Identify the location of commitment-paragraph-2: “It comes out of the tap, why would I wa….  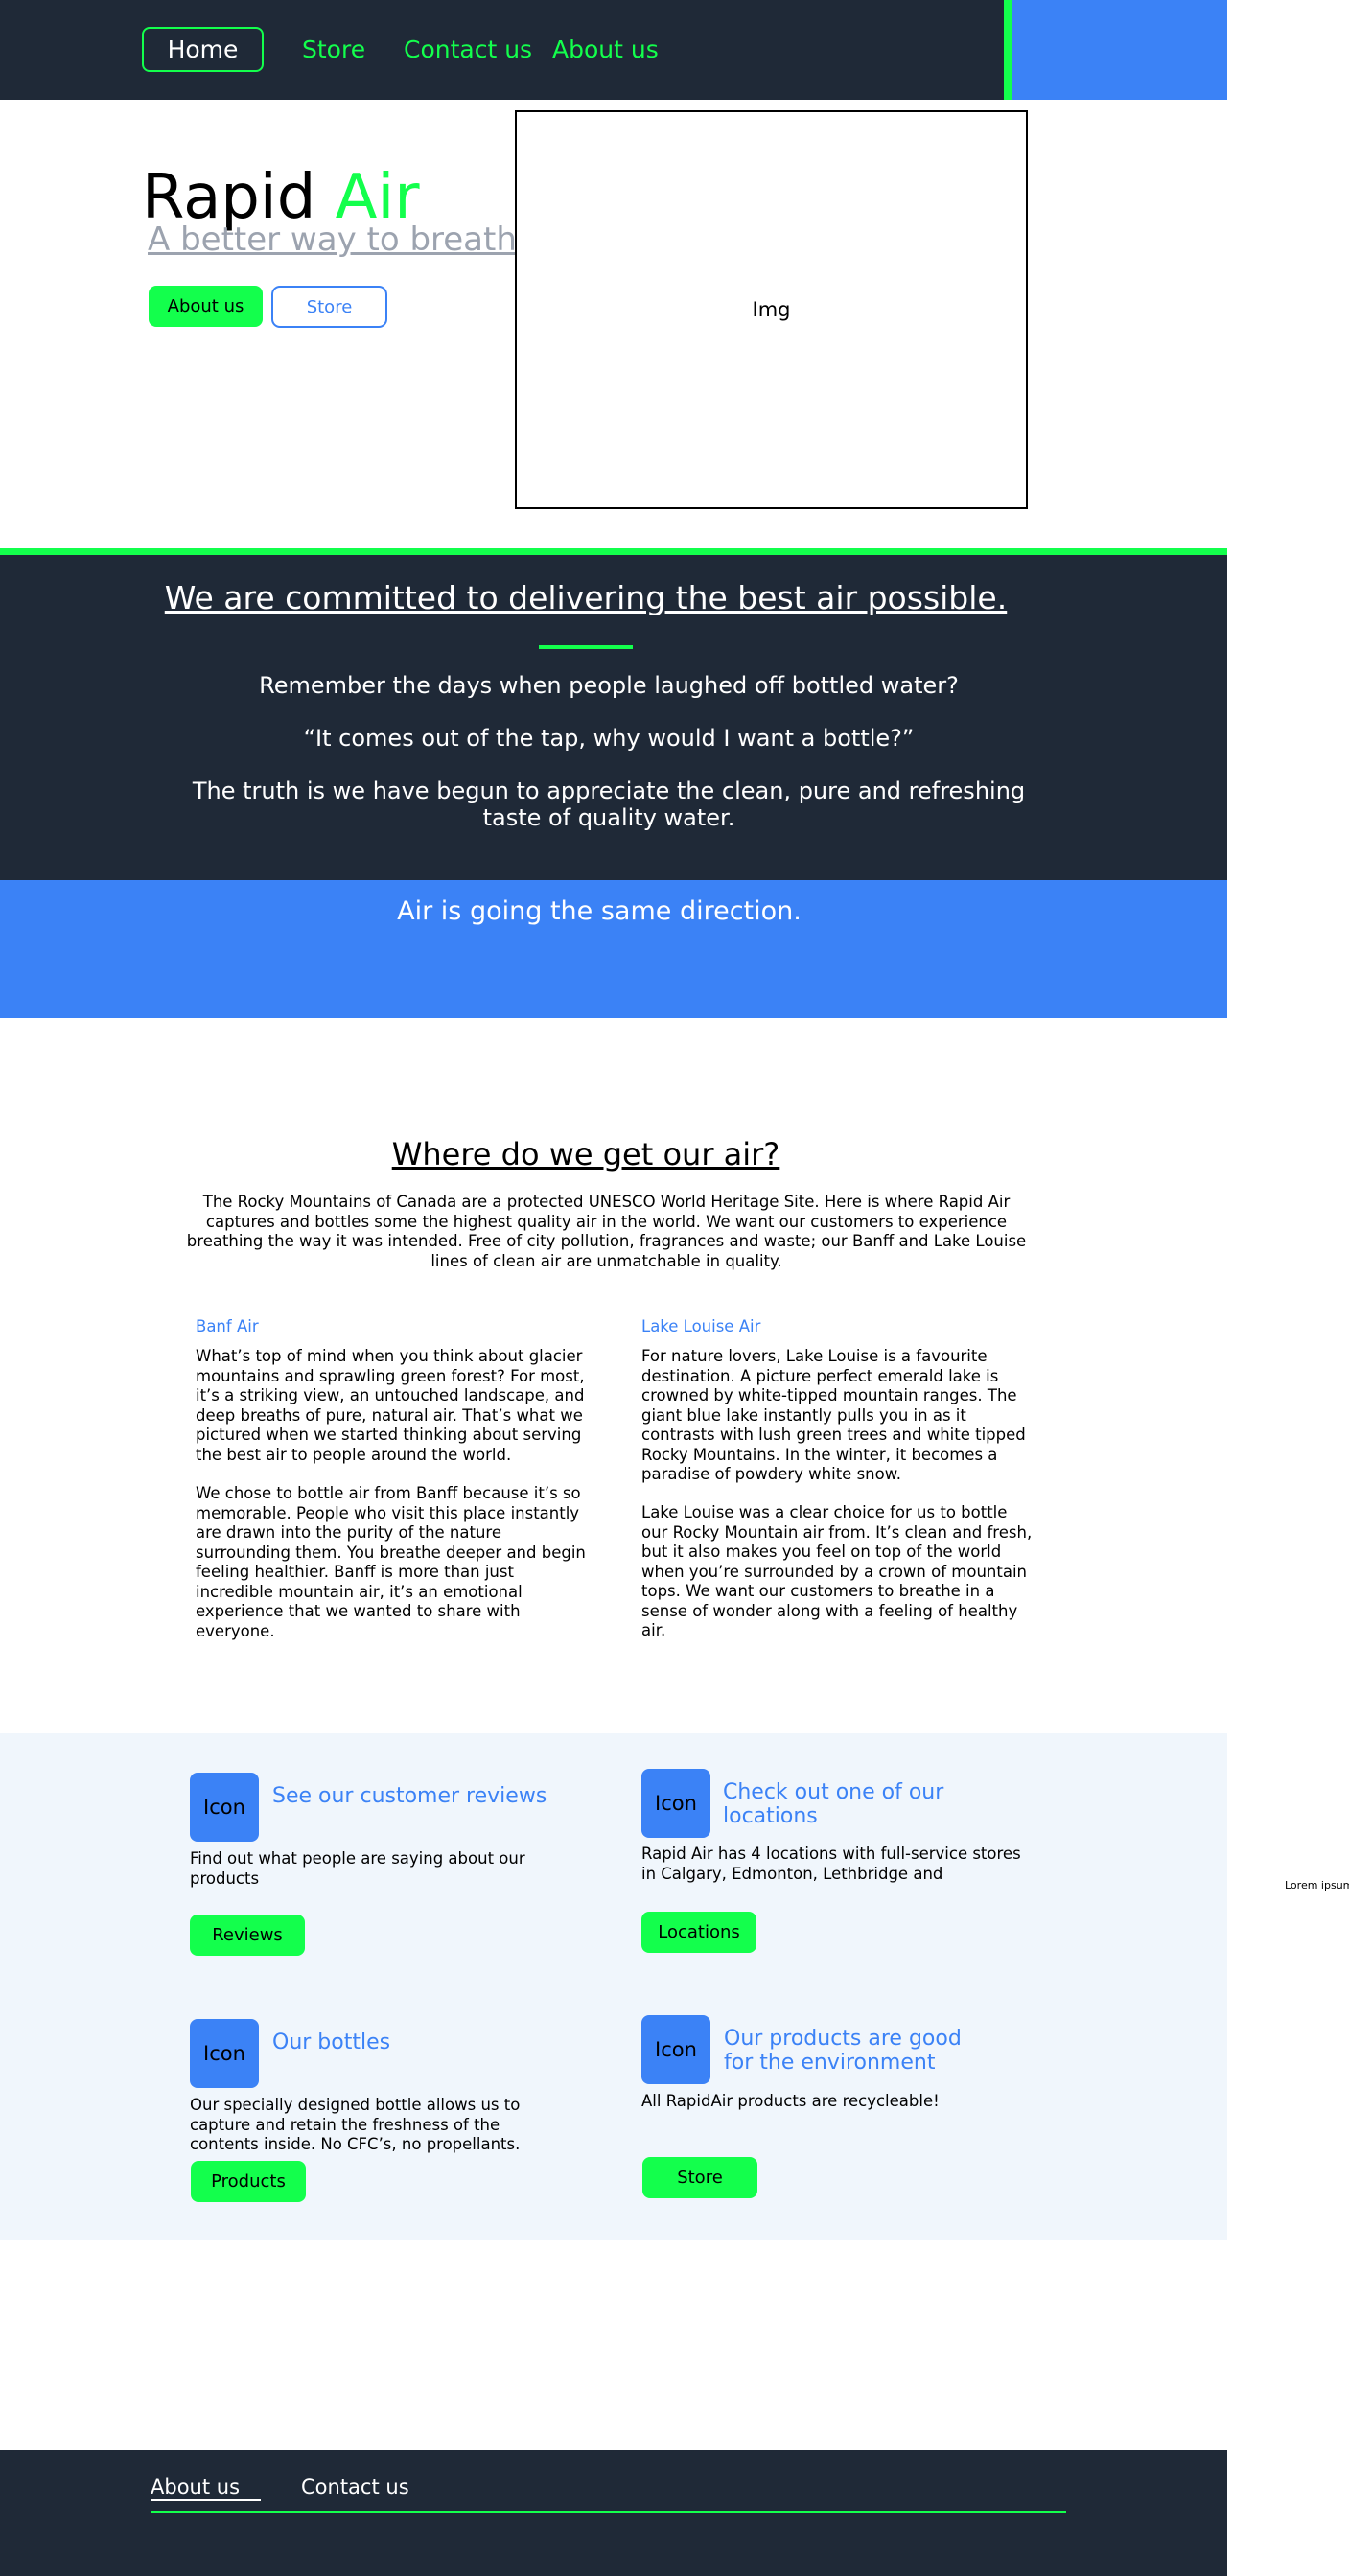
(609, 738).